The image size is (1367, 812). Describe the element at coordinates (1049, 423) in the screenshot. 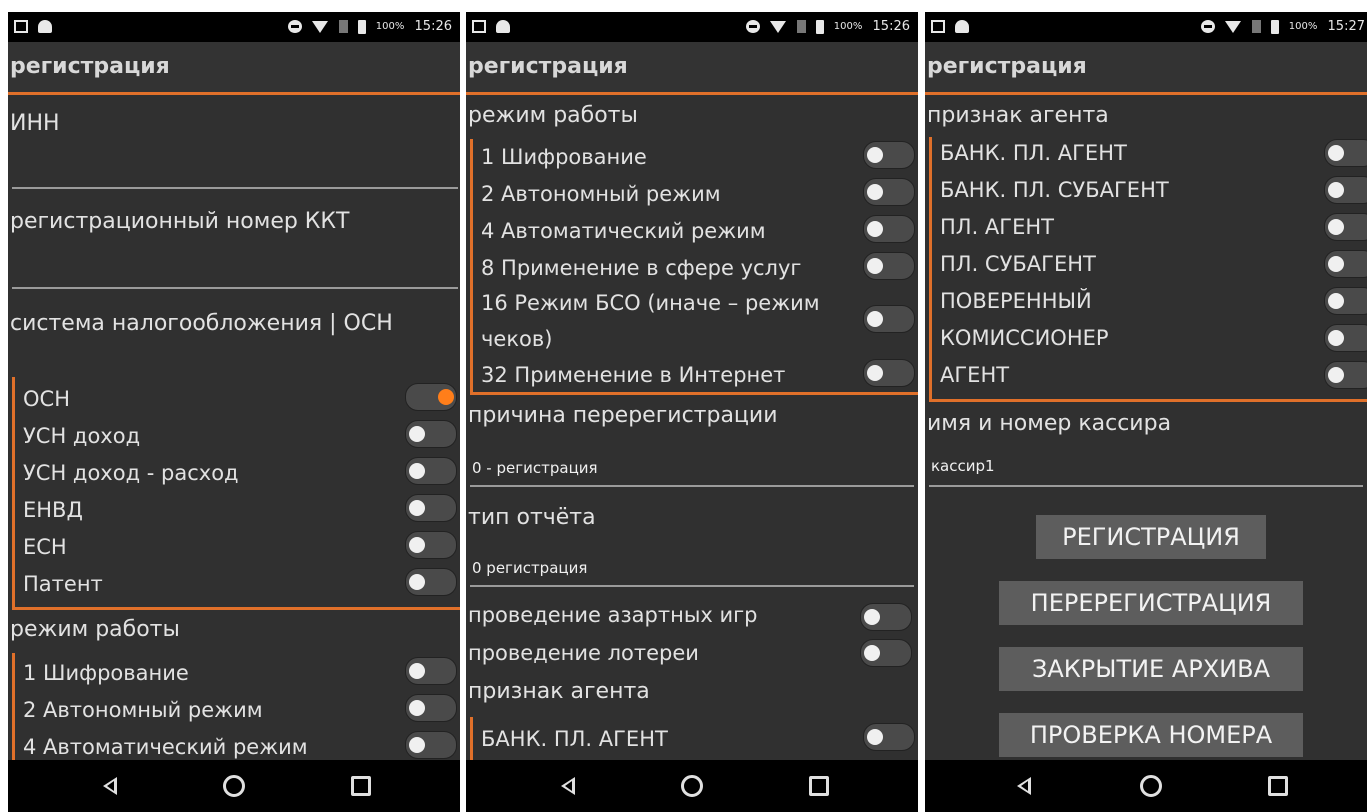

I see `cashier-label: имя и номер кассира` at that location.